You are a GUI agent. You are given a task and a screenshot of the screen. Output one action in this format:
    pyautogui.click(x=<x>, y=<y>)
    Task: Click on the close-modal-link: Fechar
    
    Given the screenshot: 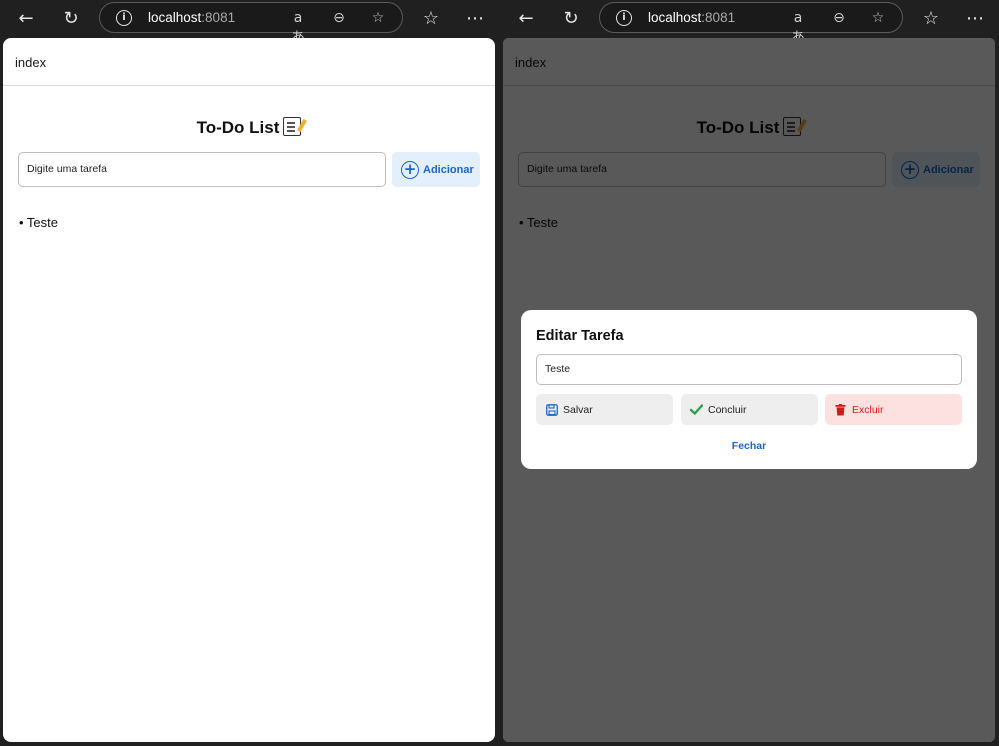 What is the action you would take?
    pyautogui.click(x=749, y=446)
    